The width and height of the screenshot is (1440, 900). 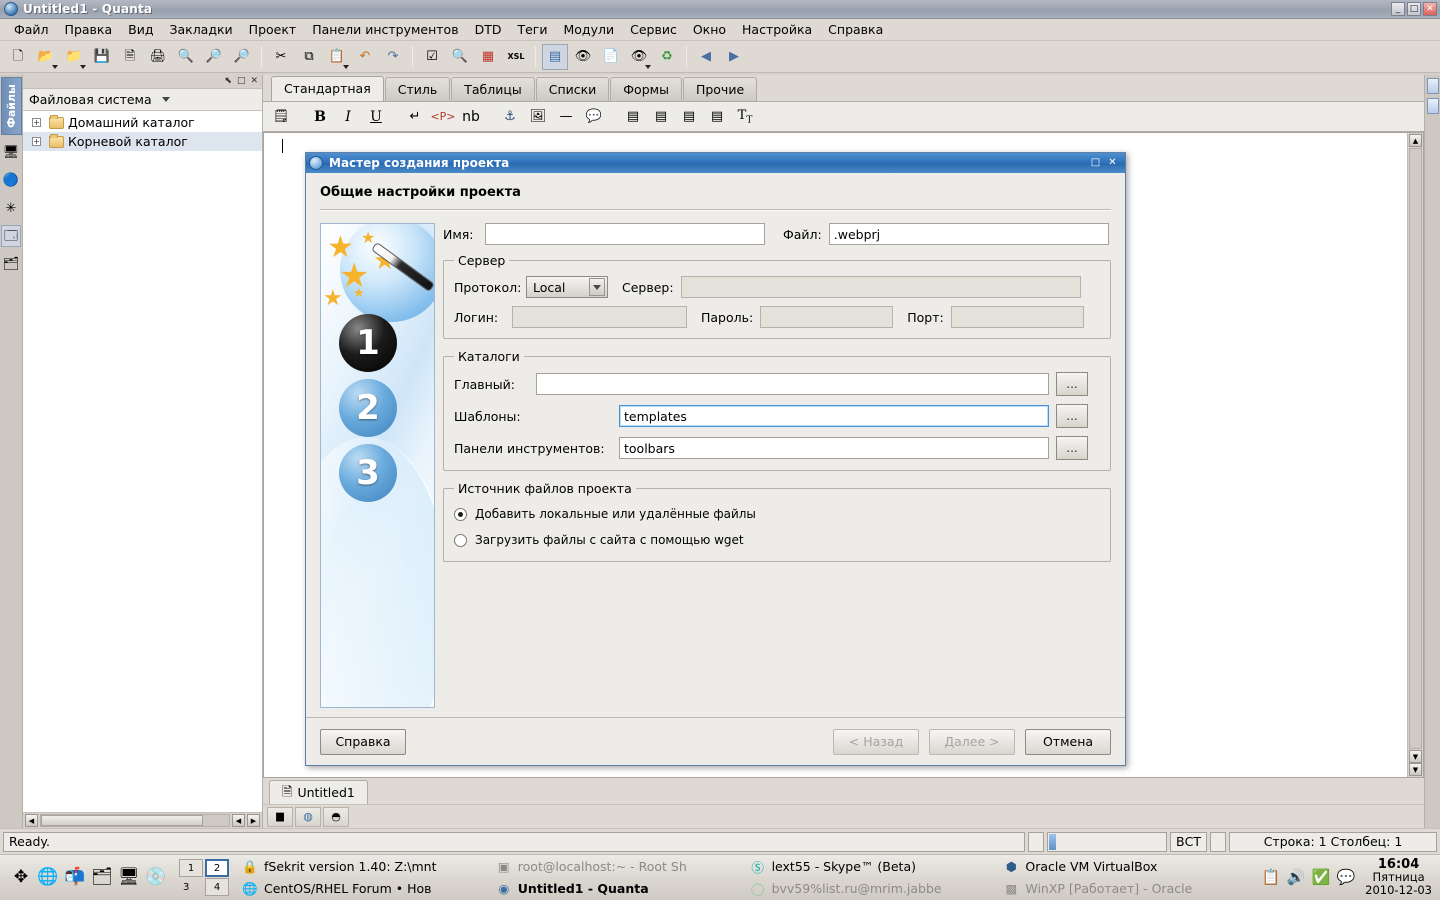 I want to click on cancel-button: Отмена, so click(x=1068, y=741).